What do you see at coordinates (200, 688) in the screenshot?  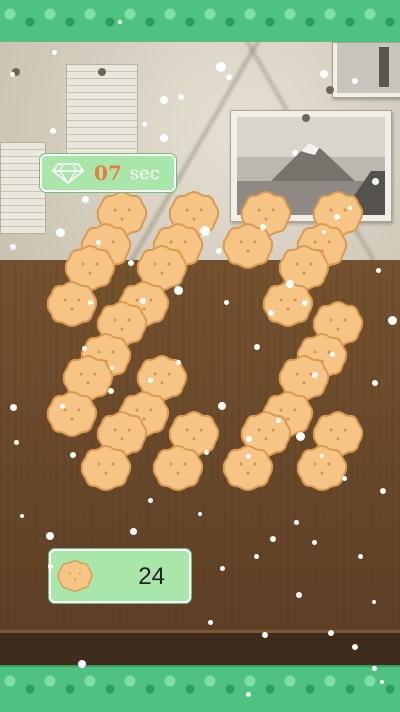 I see `bottom-ornament-band` at bounding box center [200, 688].